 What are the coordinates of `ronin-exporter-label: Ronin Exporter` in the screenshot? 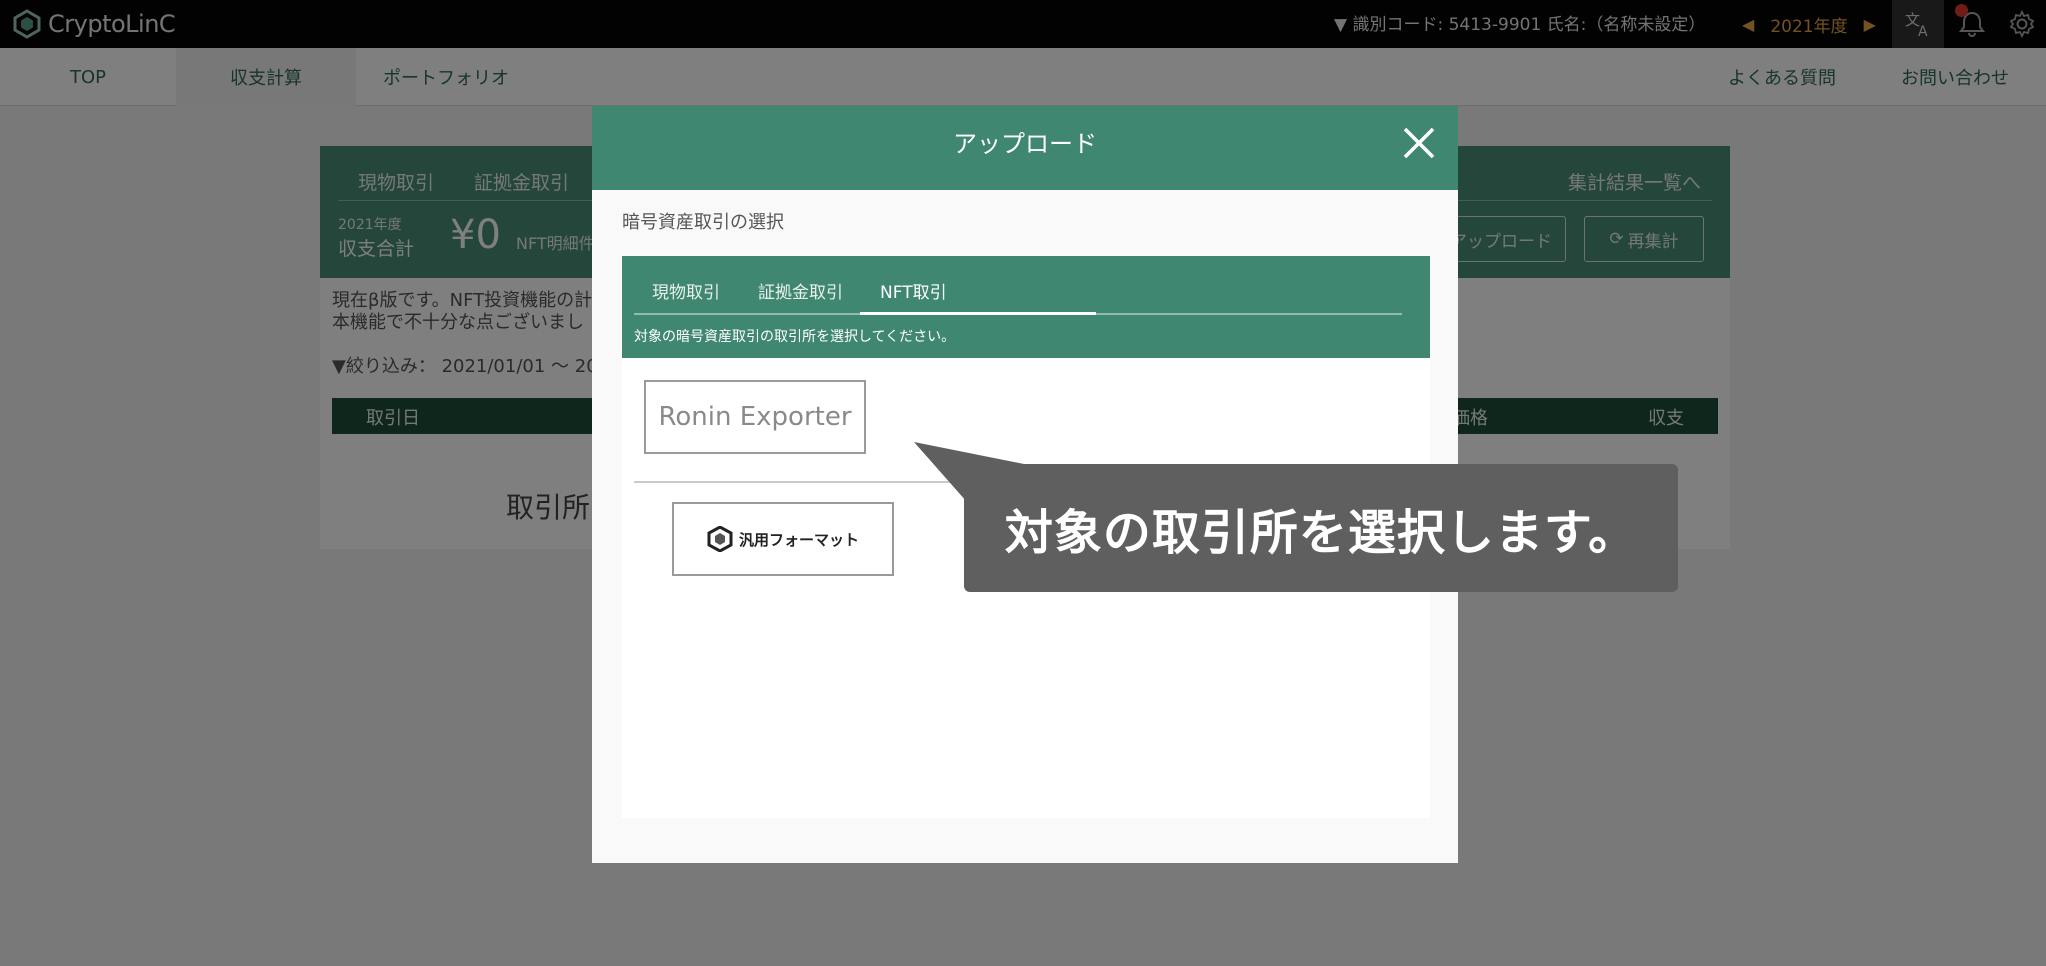 It's located at (755, 417).